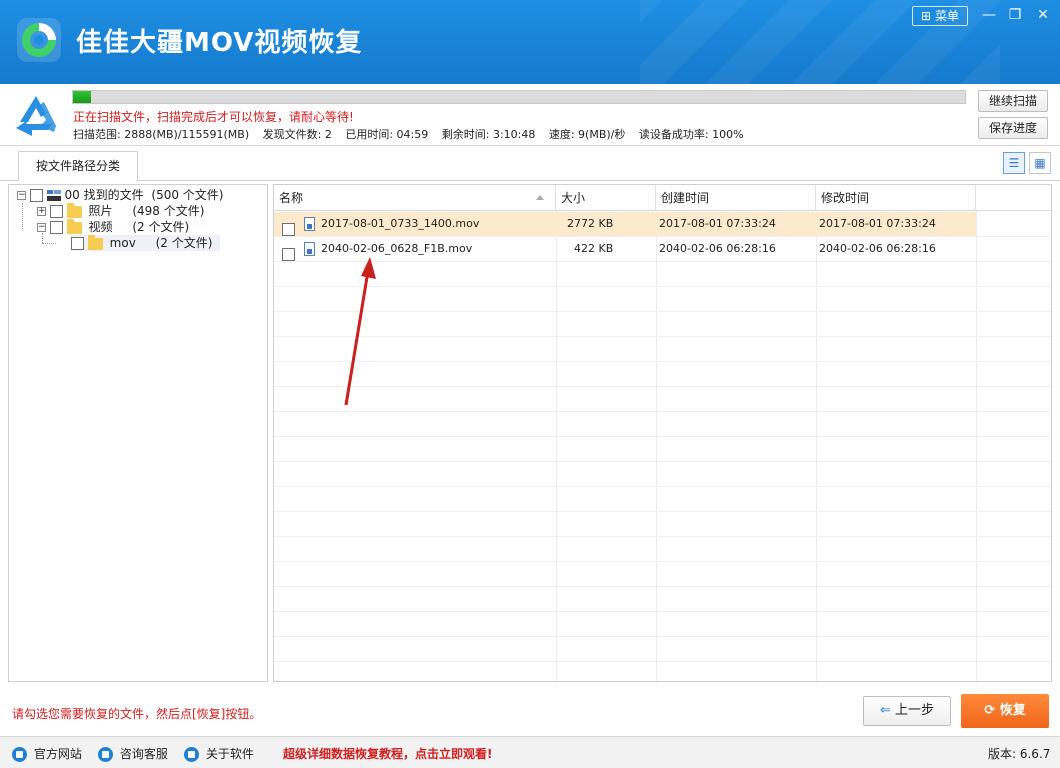  Describe the element at coordinates (113, 227) in the screenshot. I see `tree-item-videos: − 视频 (2 个文件)` at that location.